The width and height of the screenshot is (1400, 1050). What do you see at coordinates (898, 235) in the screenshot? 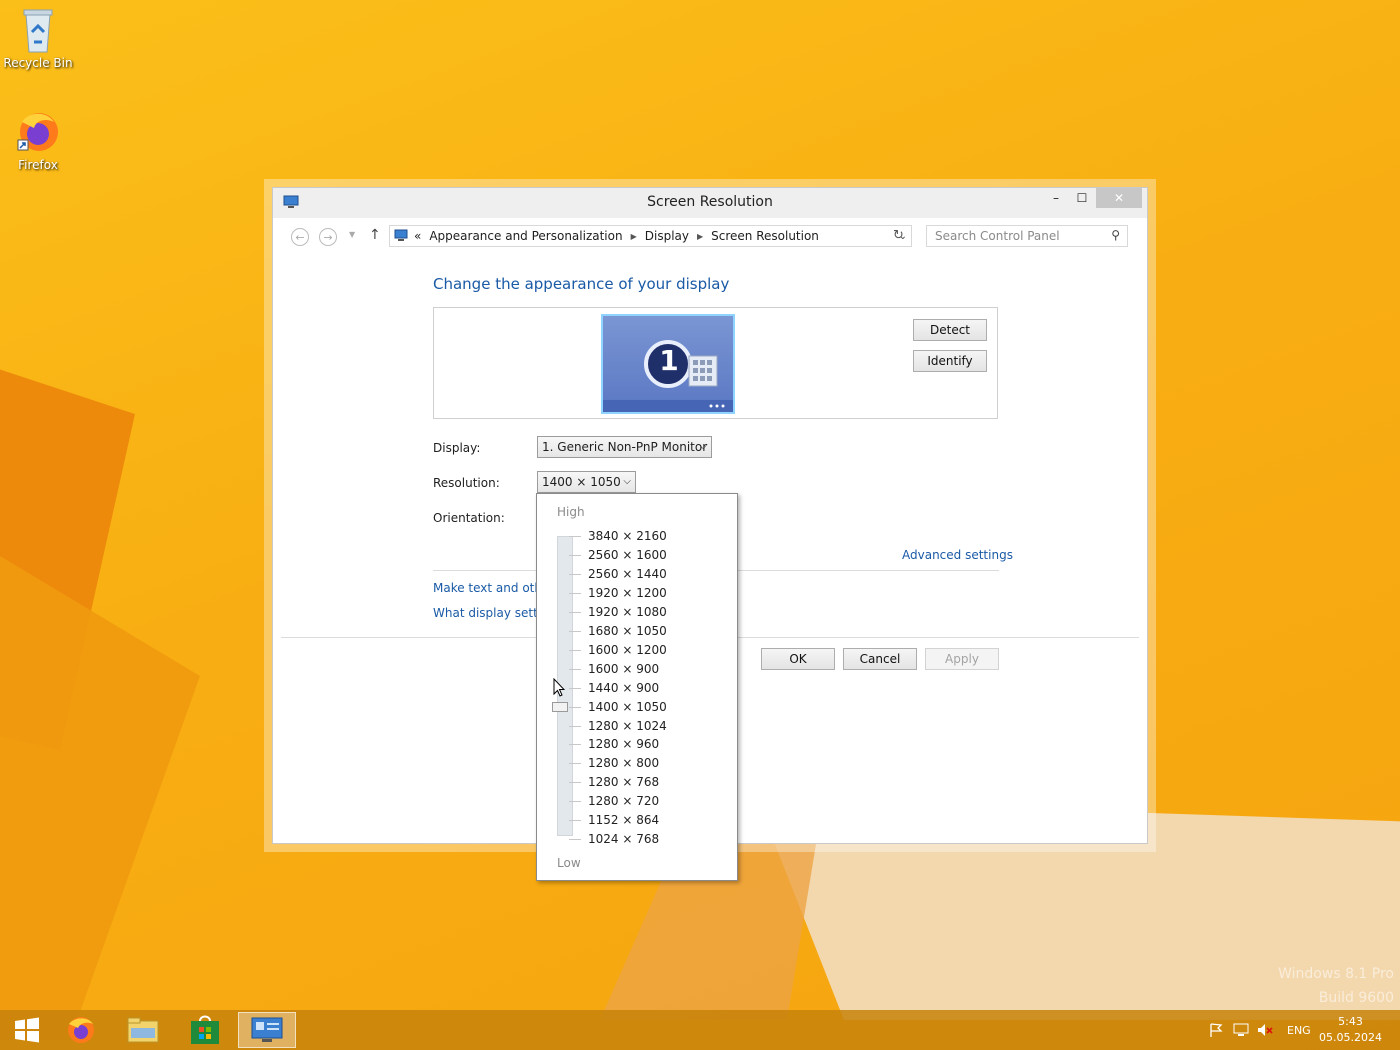
I see `refresh-icon: ↻` at bounding box center [898, 235].